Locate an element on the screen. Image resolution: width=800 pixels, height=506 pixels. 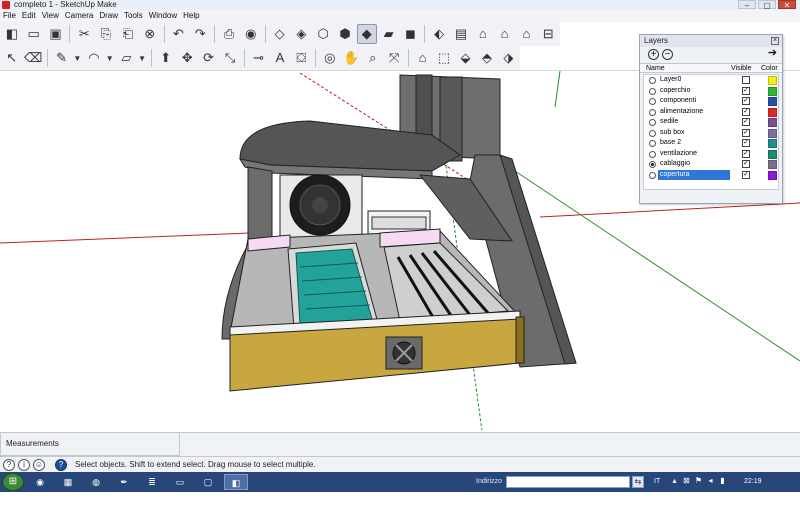
xray-icon: ◇ is located at coordinates (280, 34).